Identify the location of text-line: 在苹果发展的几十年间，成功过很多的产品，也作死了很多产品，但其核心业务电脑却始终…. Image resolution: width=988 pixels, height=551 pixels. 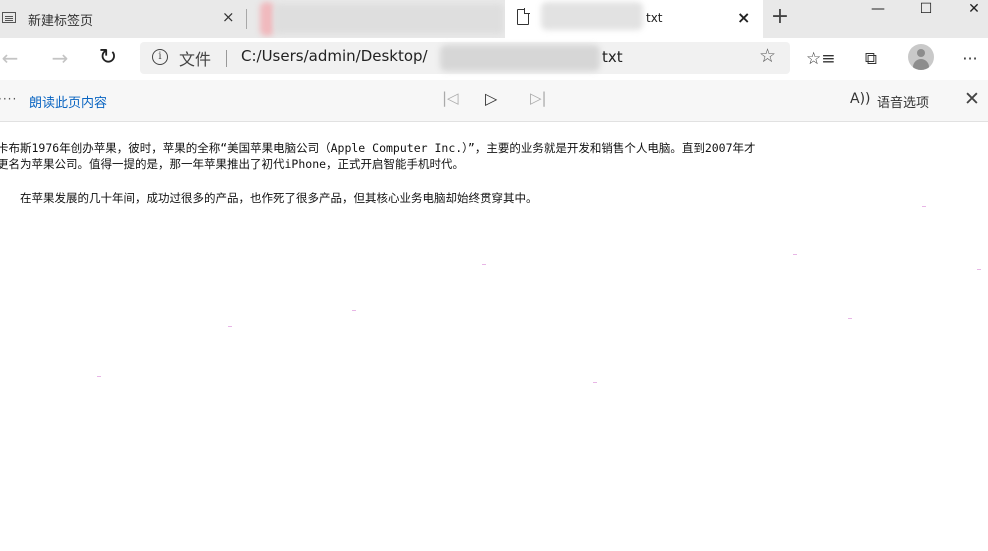
(279, 198).